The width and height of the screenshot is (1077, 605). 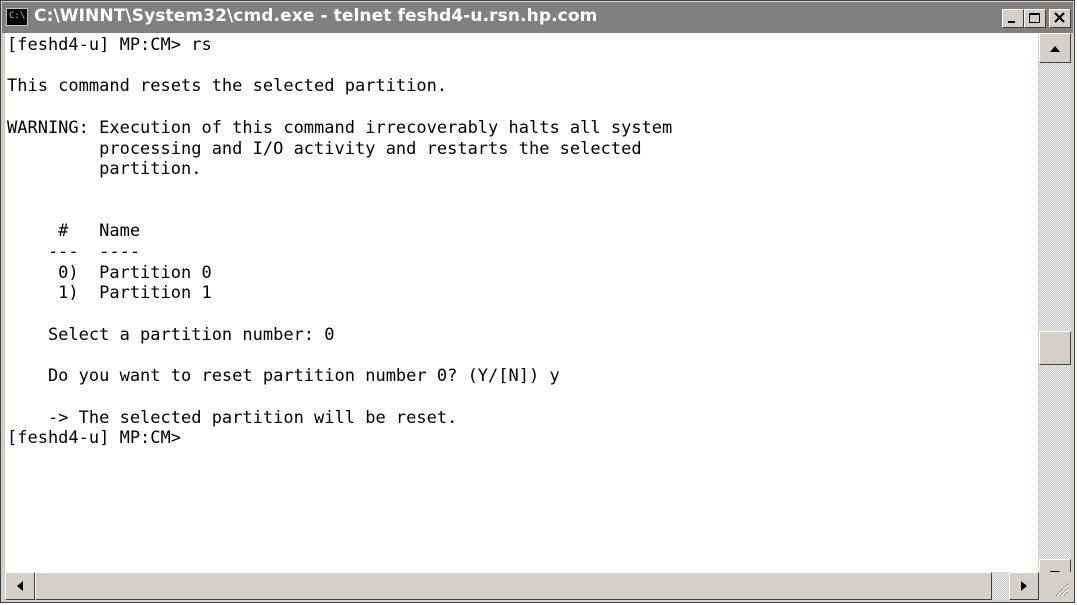 What do you see at coordinates (232, 417) in the screenshot?
I see `console-line: -> The selected partition will be reset.` at bounding box center [232, 417].